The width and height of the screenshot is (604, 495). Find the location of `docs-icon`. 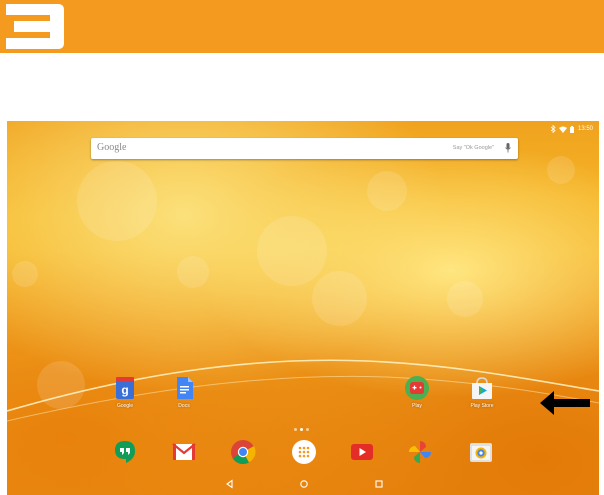

docs-icon is located at coordinates (185, 388).